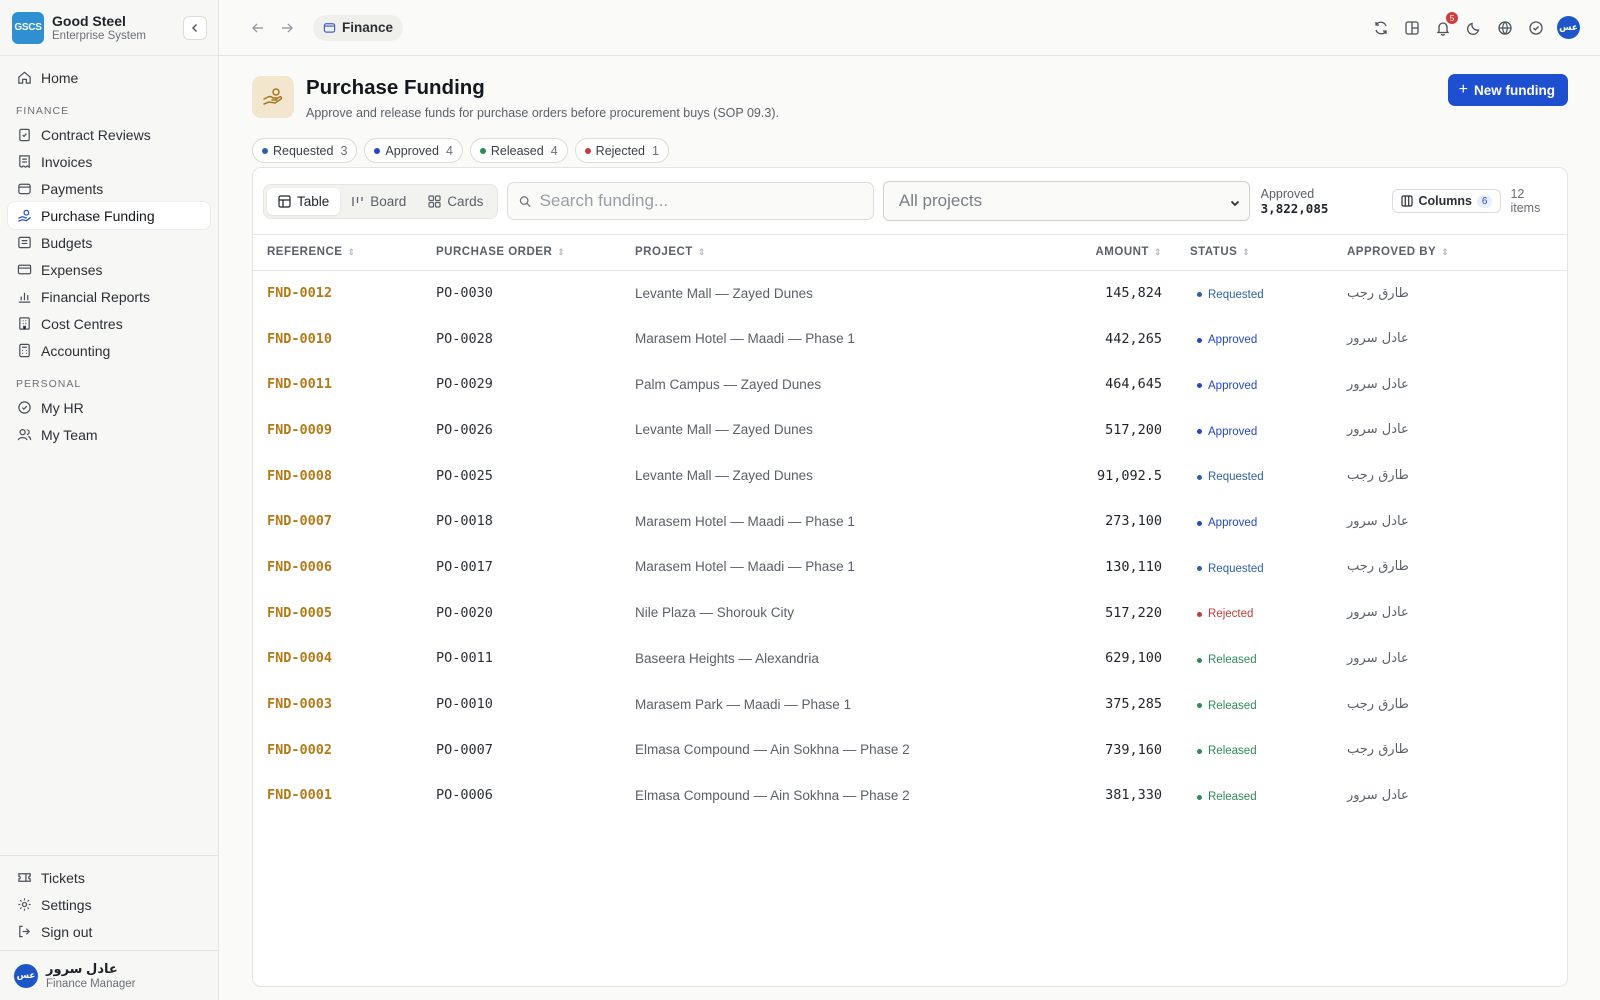 The image size is (1600, 1000). What do you see at coordinates (1381, 28) in the screenshot?
I see `refresh-button` at bounding box center [1381, 28].